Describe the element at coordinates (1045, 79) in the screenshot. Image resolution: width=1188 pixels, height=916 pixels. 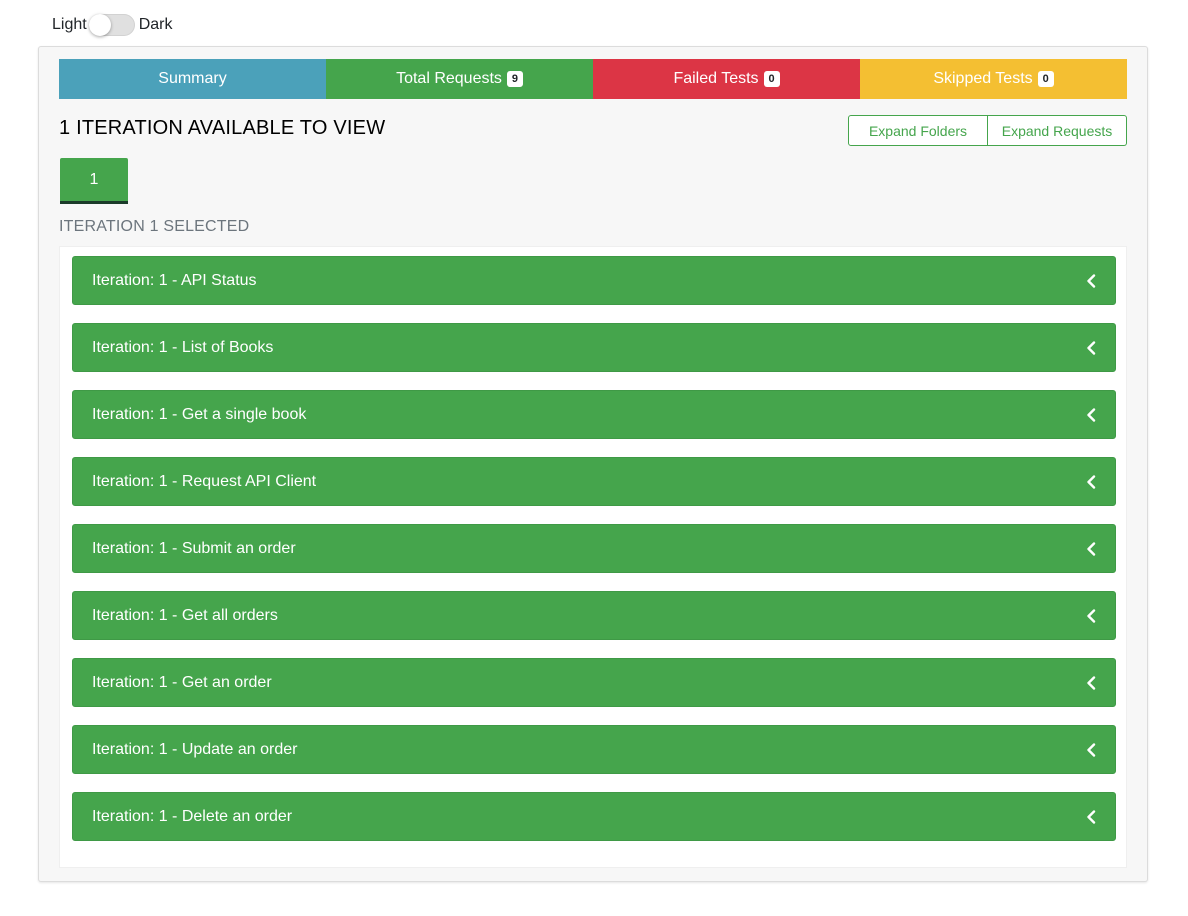
I see `skipped-tests-badge: 0` at that location.